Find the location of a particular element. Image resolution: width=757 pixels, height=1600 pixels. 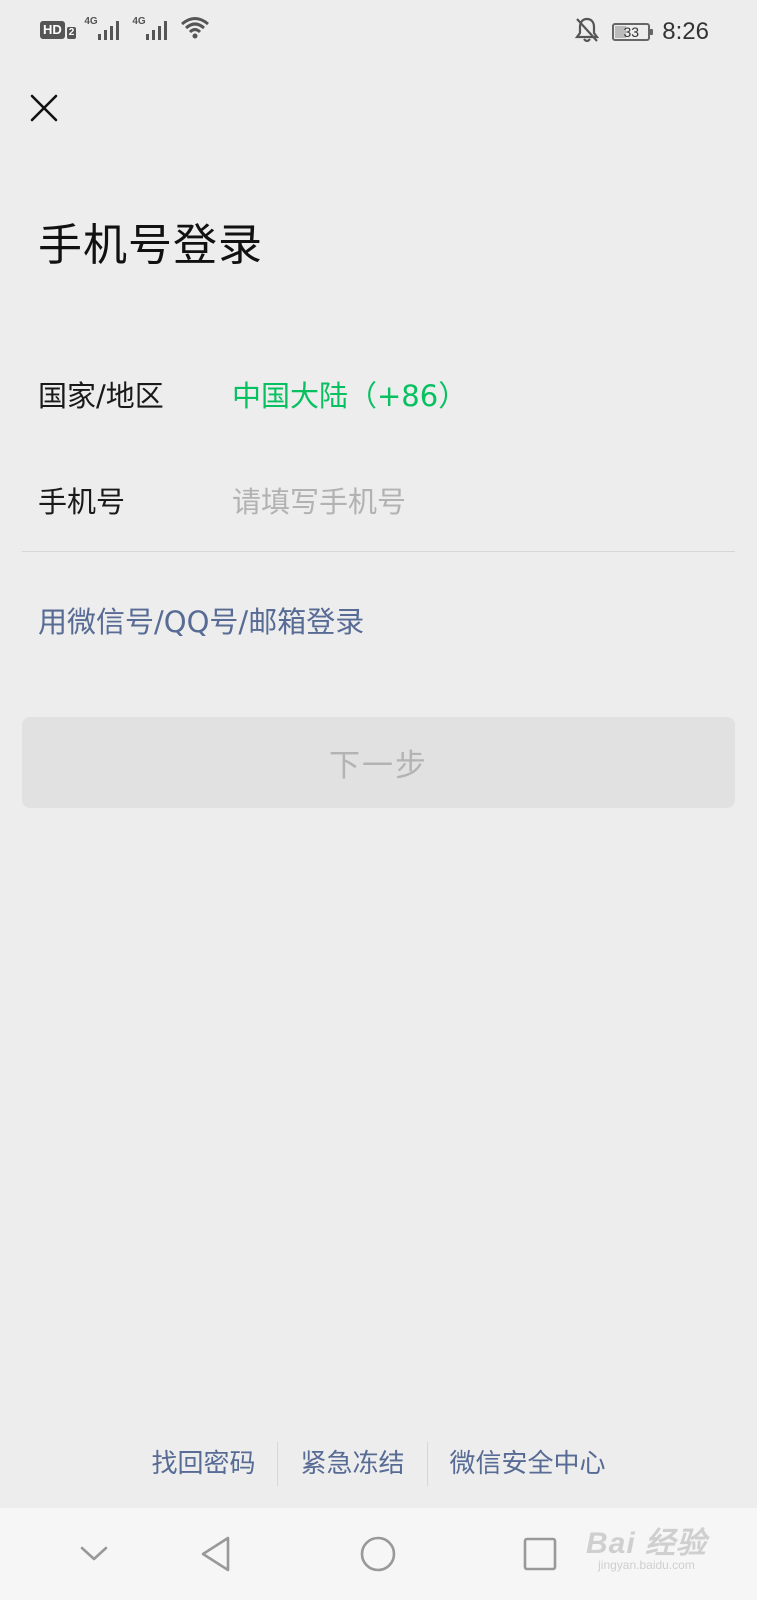

phone-label: 手机号 is located at coordinates (82, 502).